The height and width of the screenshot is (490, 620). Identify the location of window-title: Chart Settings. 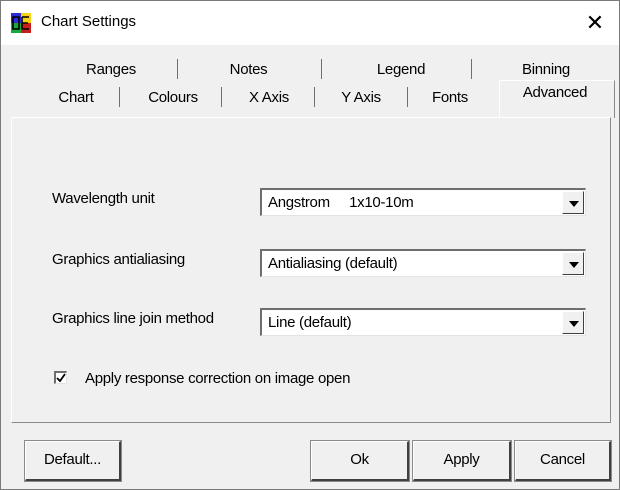
(89, 21).